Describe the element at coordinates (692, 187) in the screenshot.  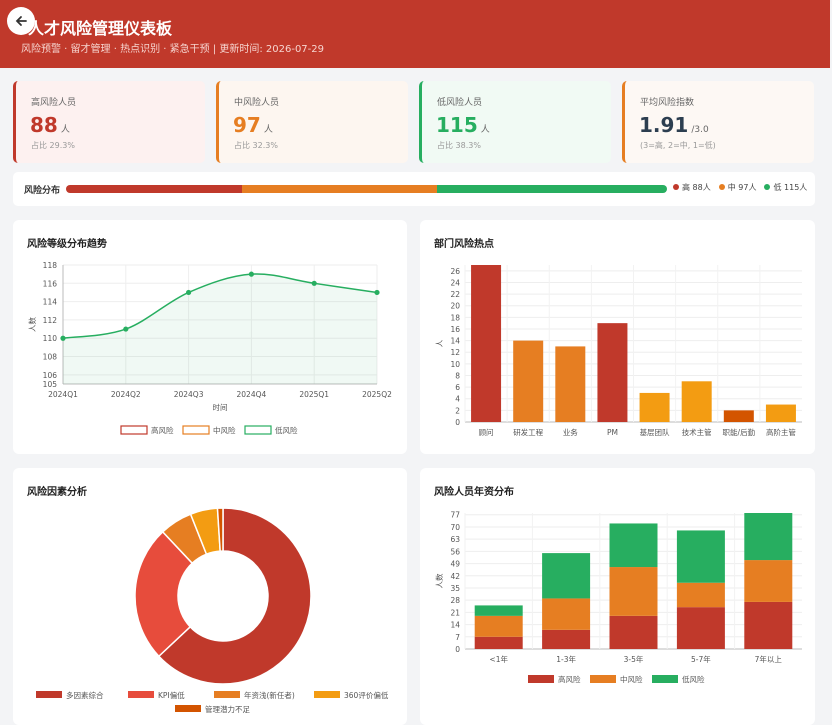
I see `distribution-legend-item: 高 88人` at that location.